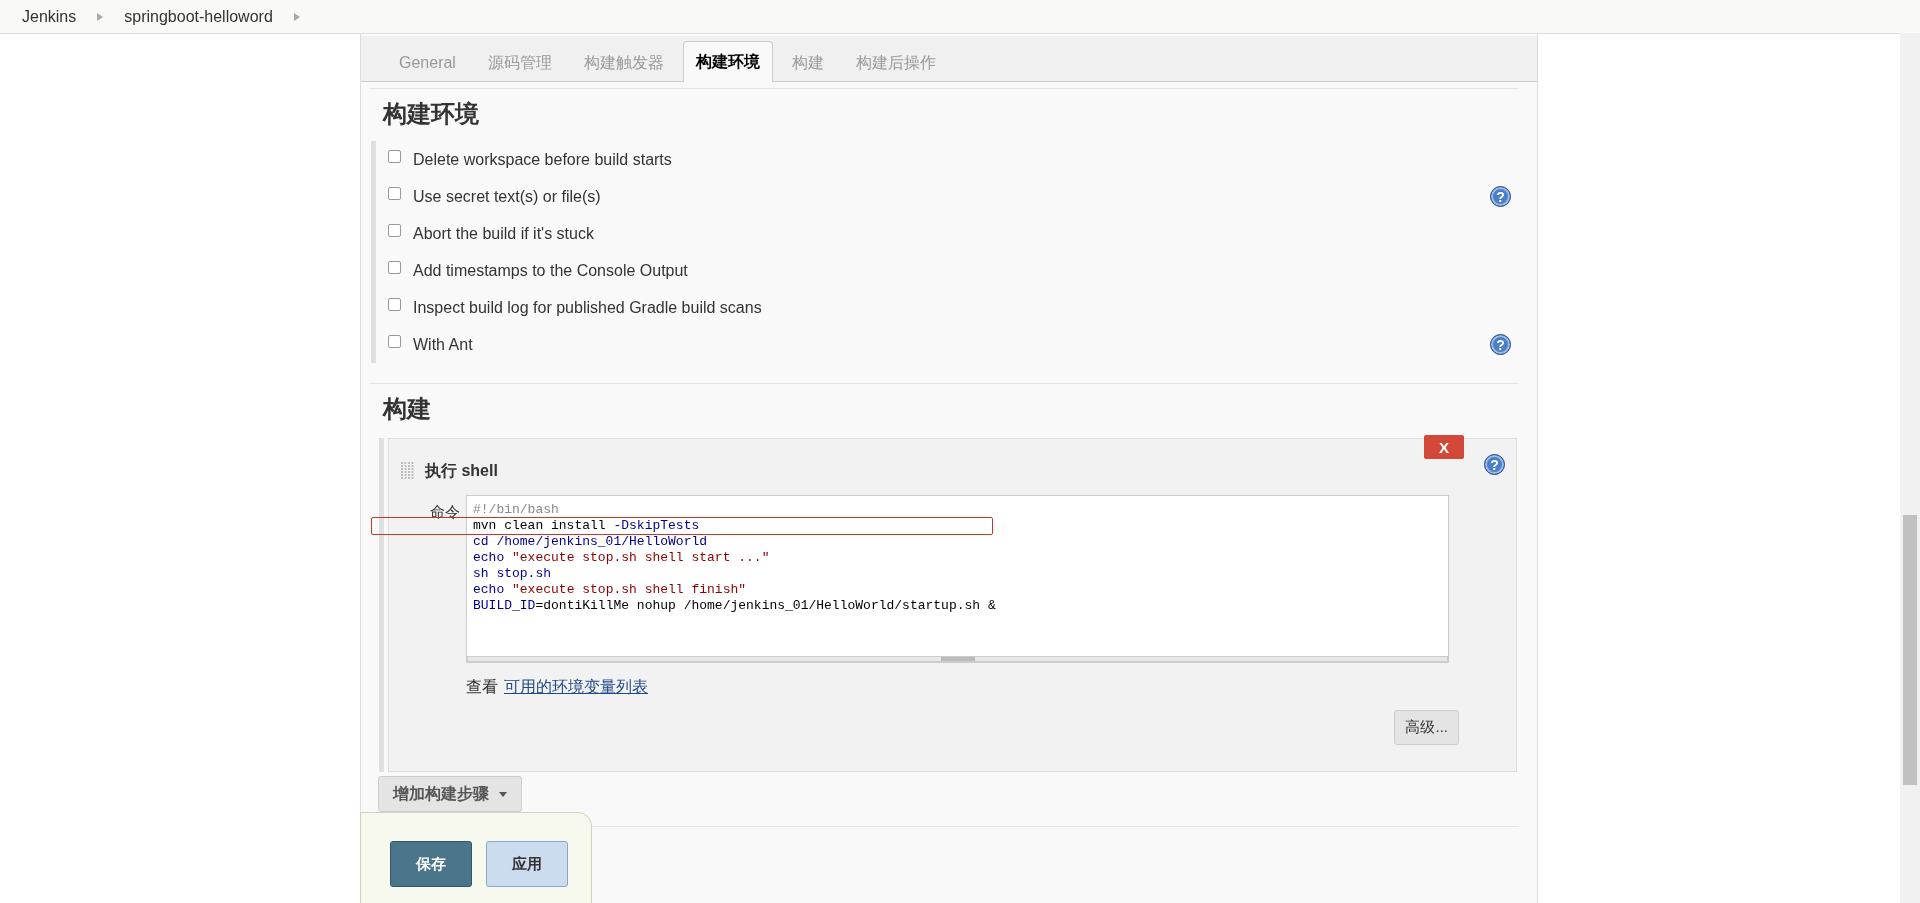 Image resolution: width=1920 pixels, height=903 pixels. Describe the element at coordinates (427, 62) in the screenshot. I see `tab: General` at that location.